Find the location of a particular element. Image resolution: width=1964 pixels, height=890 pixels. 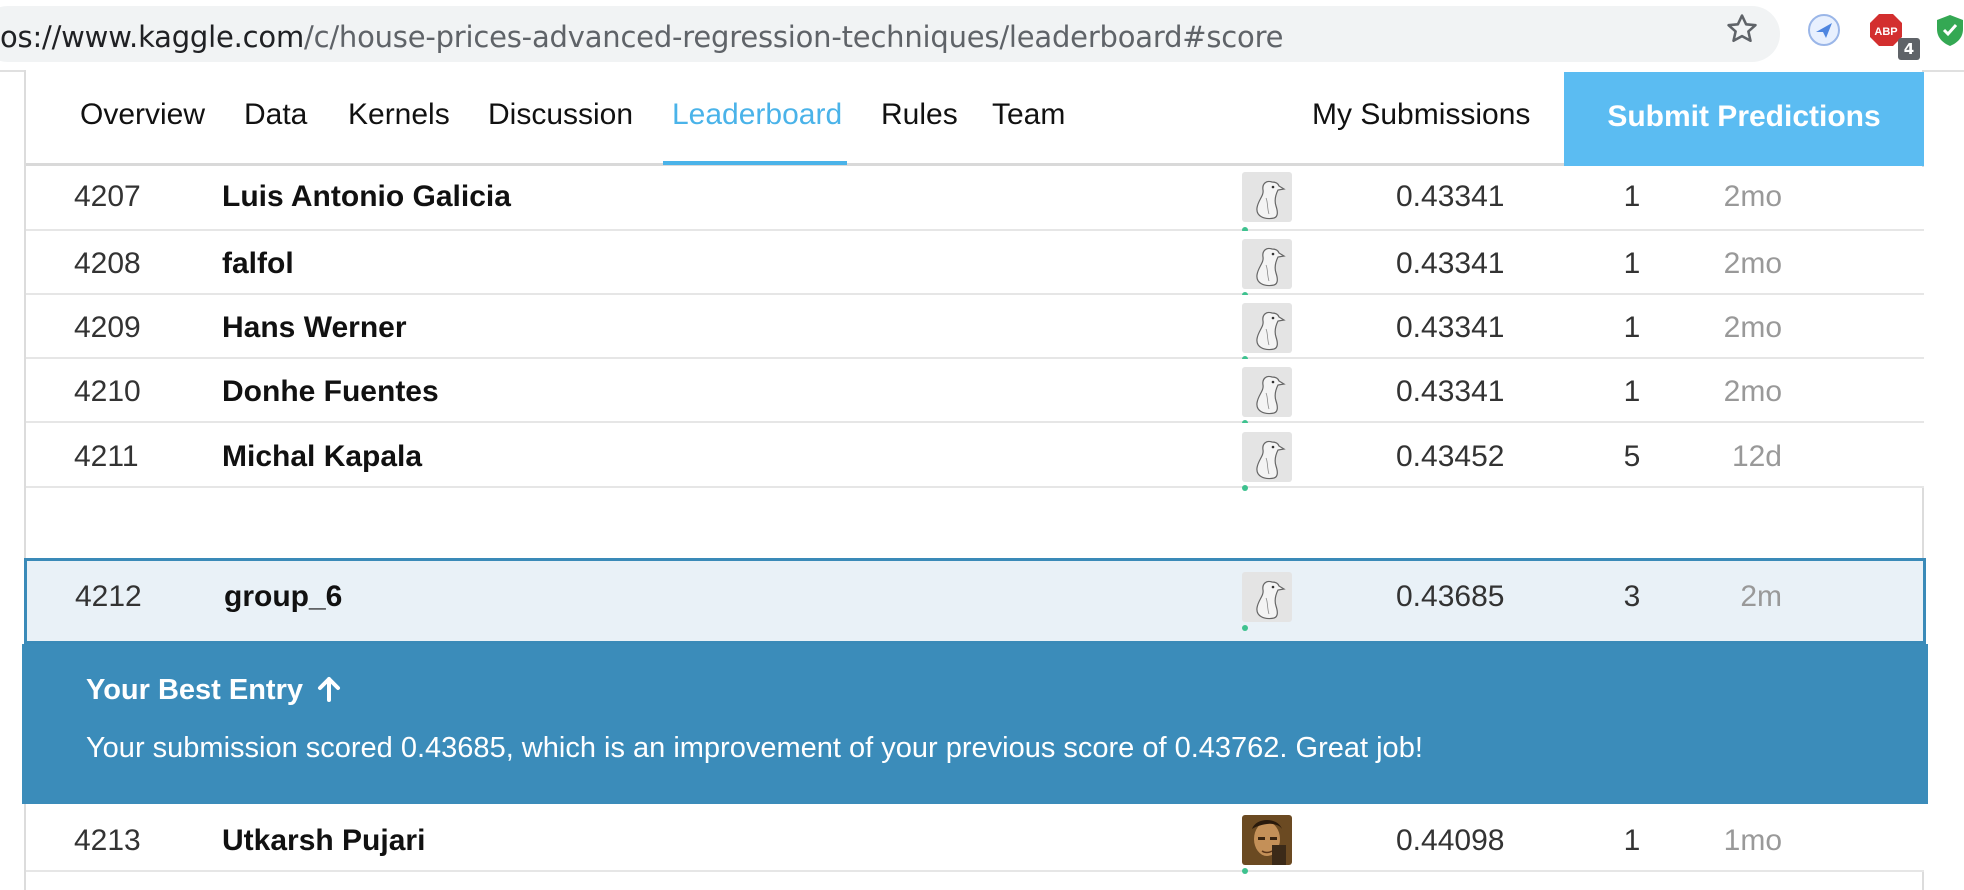

tab-overview: Overview is located at coordinates (142, 115).